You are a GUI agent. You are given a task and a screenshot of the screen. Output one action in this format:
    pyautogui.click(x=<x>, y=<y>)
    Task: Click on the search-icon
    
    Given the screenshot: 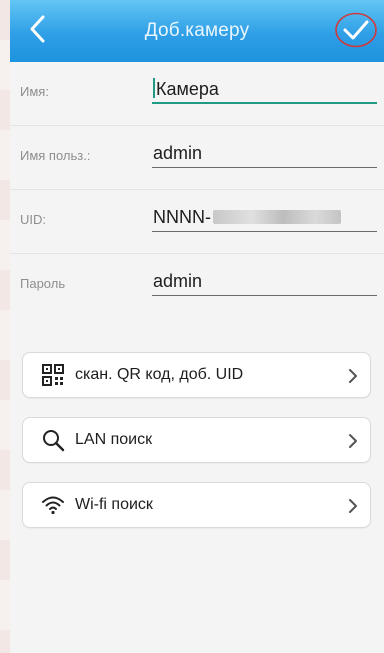 What is the action you would take?
    pyautogui.click(x=53, y=440)
    